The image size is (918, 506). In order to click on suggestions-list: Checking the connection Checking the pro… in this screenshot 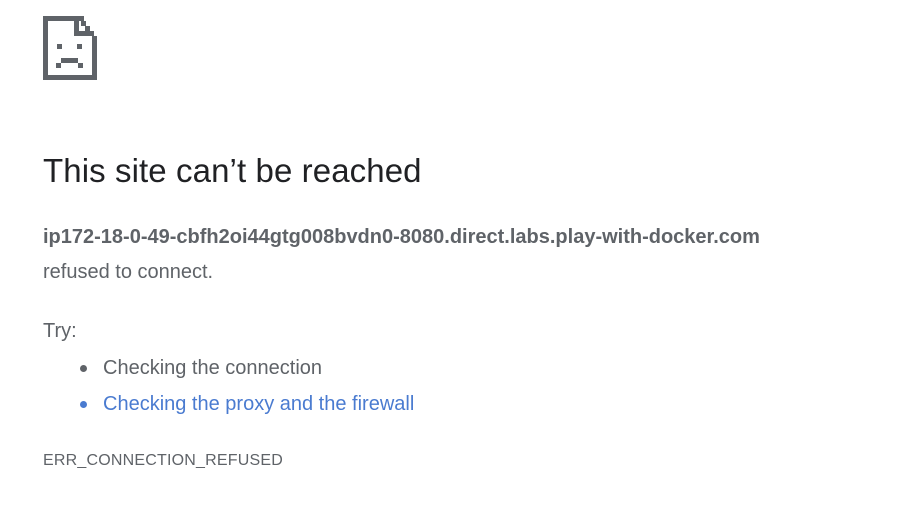, I will do `click(228, 388)`.